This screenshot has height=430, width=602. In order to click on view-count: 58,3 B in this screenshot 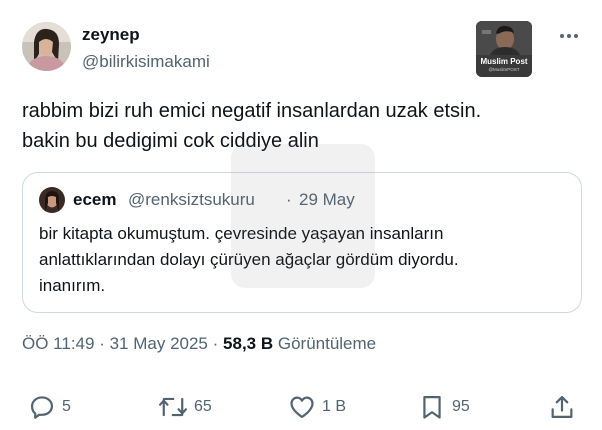, I will do `click(248, 343)`.